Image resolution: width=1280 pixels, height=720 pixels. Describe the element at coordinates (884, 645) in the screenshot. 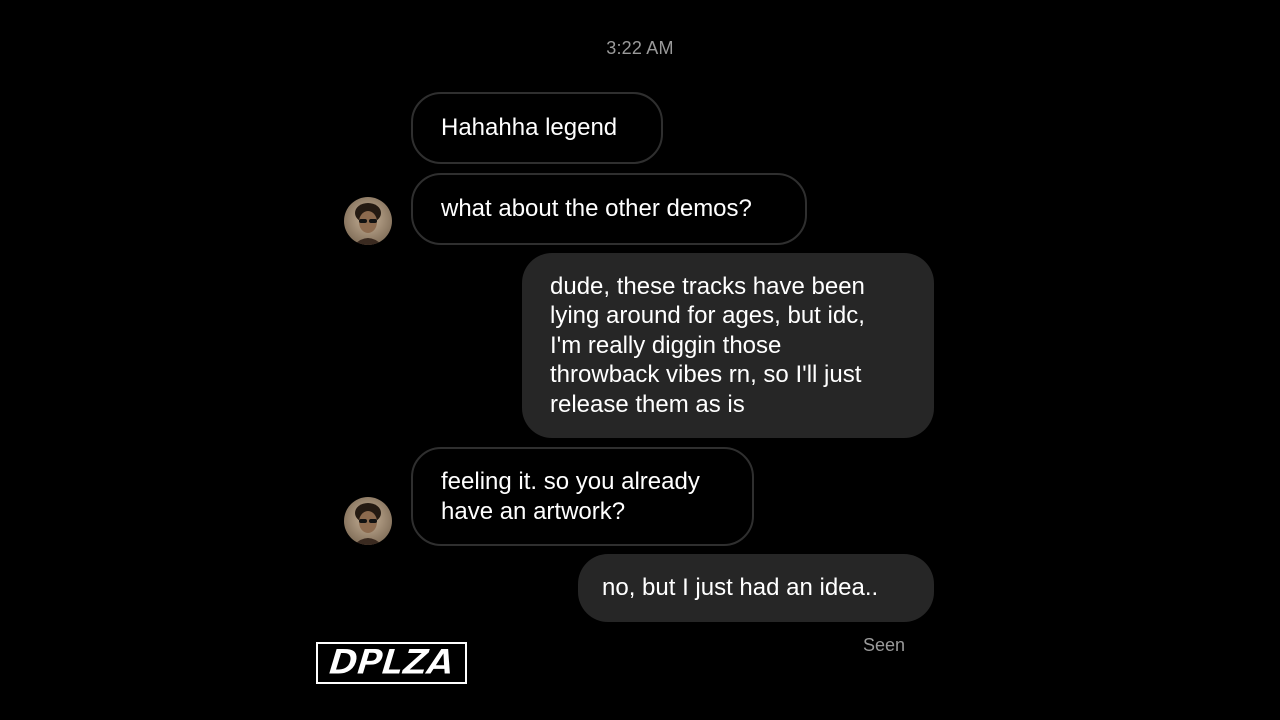

I see `seen-status: Seen` at that location.